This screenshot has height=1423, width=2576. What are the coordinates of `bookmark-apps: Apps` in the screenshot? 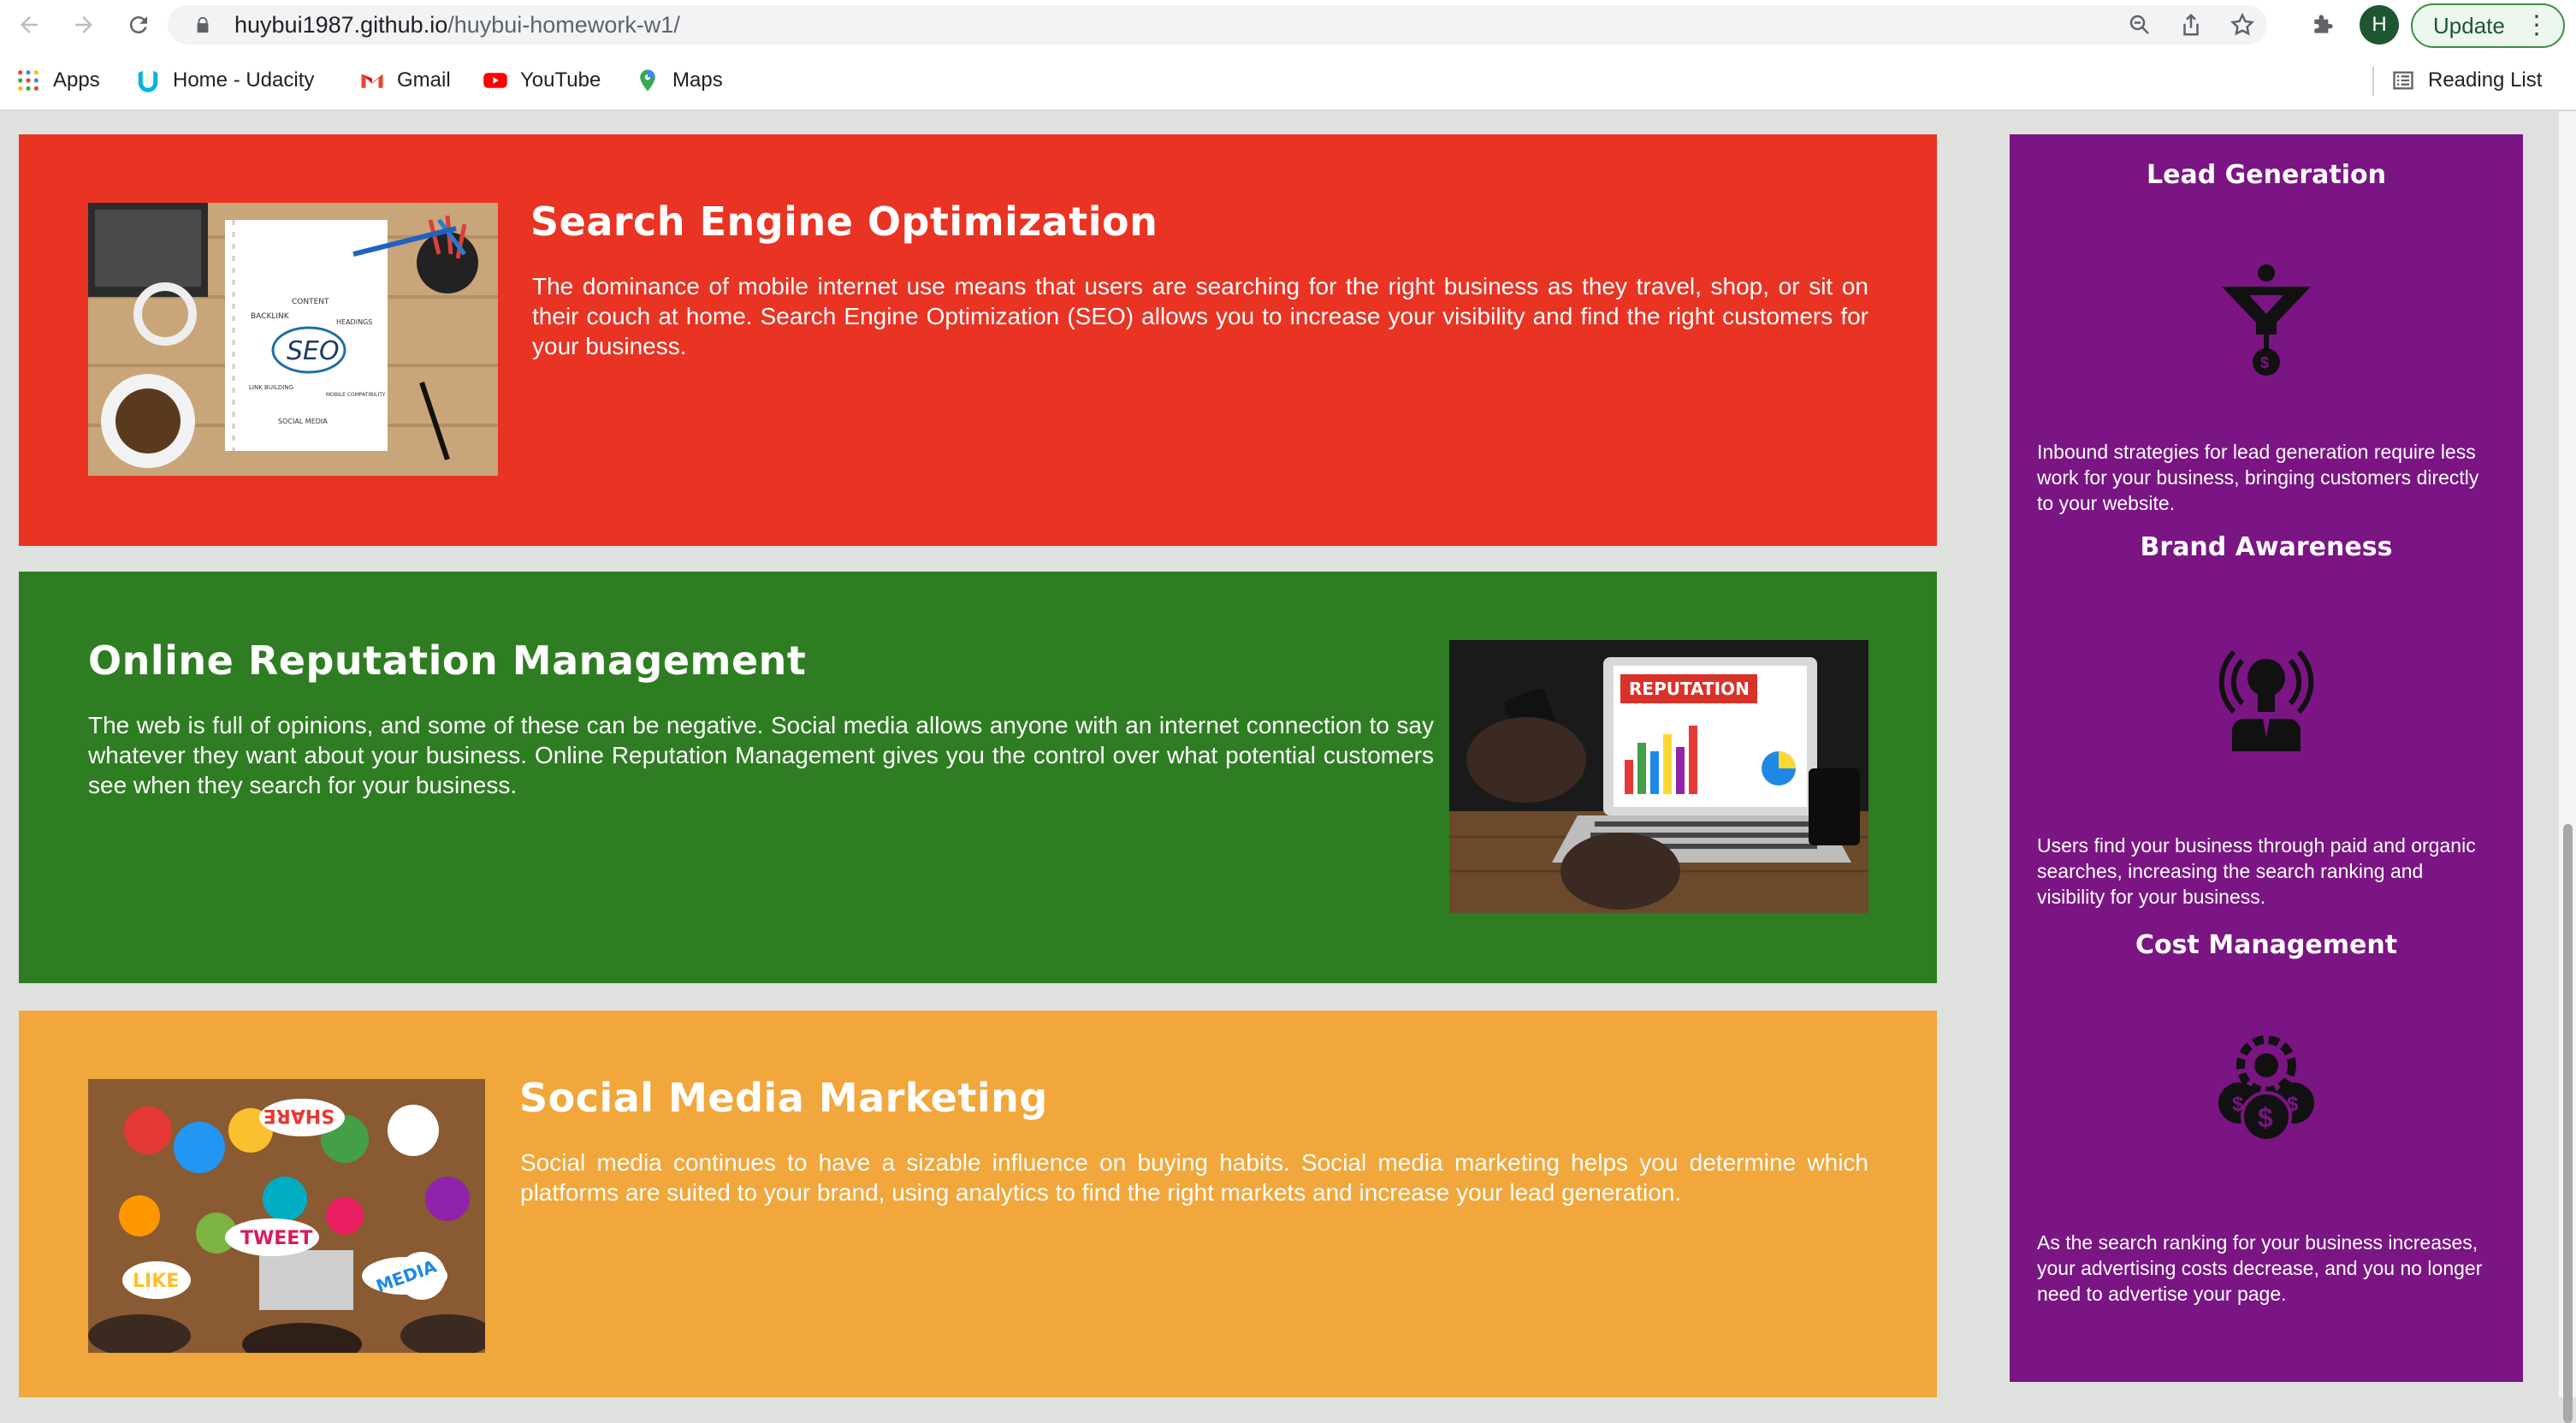 It's located at (57, 80).